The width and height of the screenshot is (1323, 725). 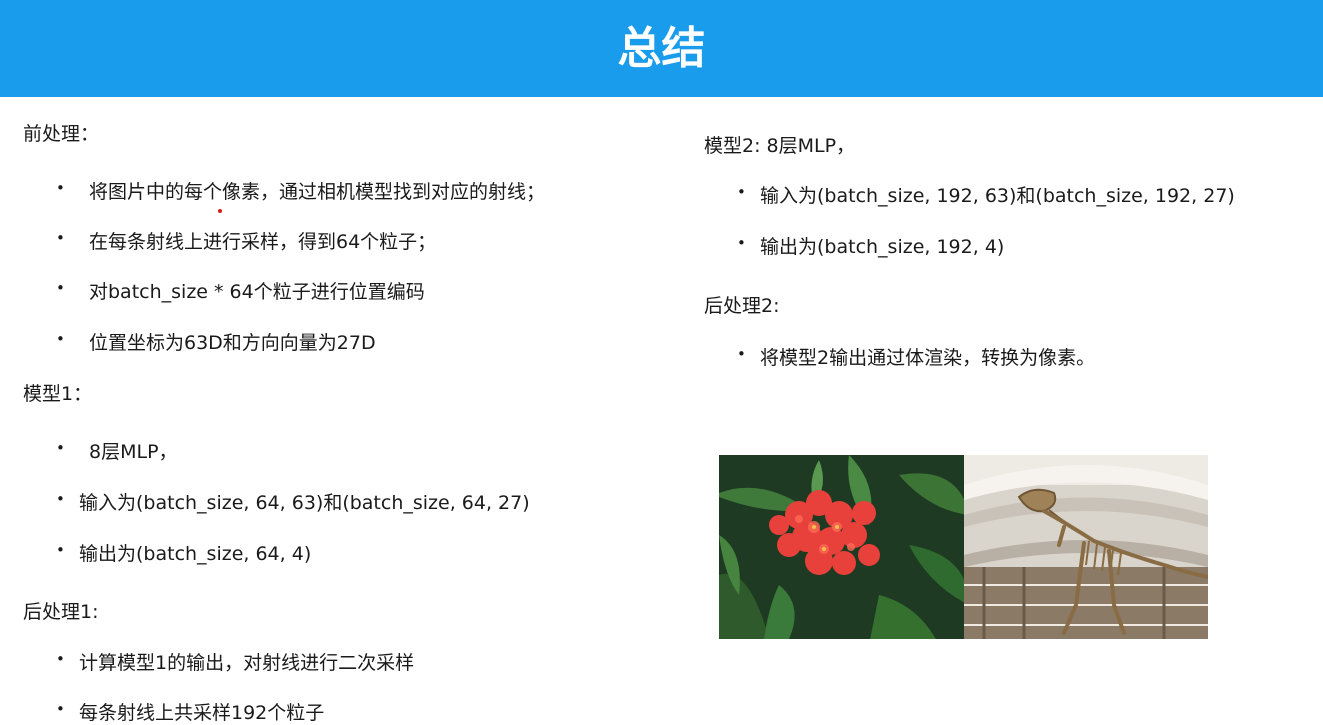 What do you see at coordinates (882, 247) in the screenshot?
I see `list-item-text: 输出为(batch_size, 192, 4)` at bounding box center [882, 247].